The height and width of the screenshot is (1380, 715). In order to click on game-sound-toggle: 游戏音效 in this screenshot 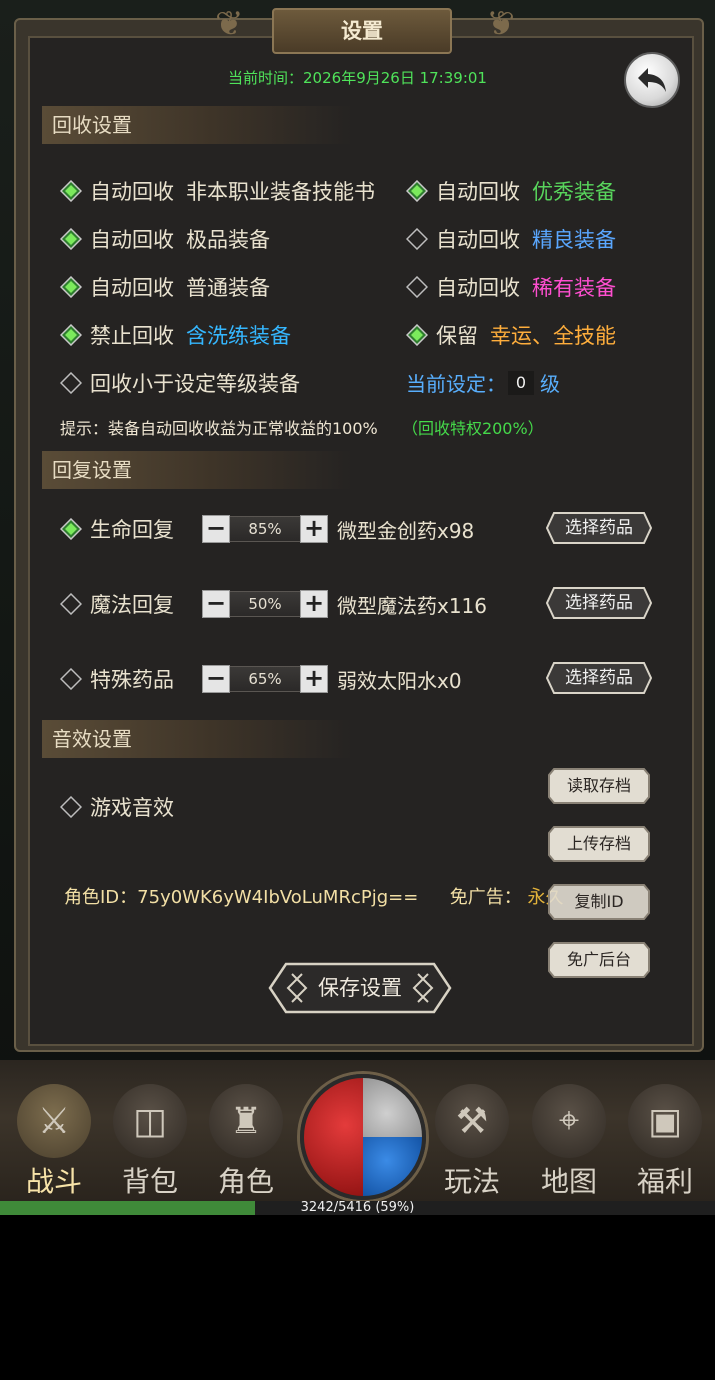, I will do `click(117, 807)`.